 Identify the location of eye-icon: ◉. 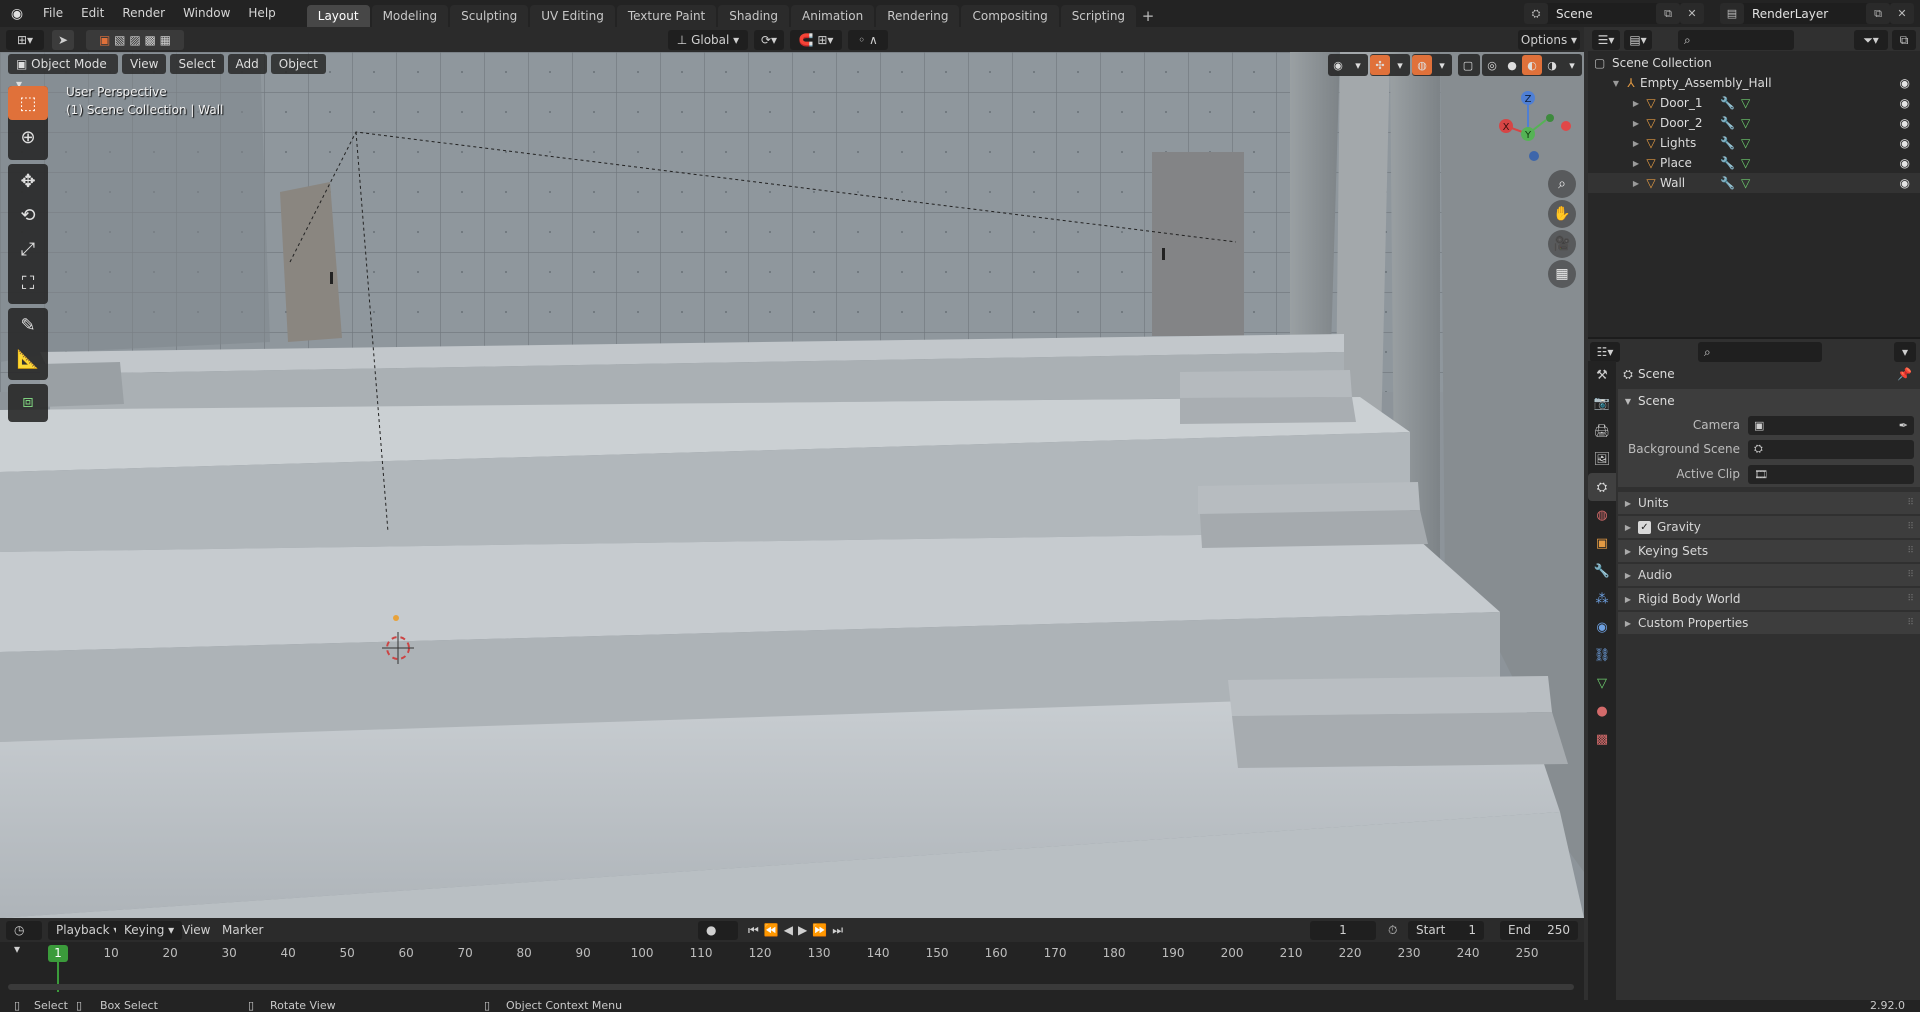
(1338, 65).